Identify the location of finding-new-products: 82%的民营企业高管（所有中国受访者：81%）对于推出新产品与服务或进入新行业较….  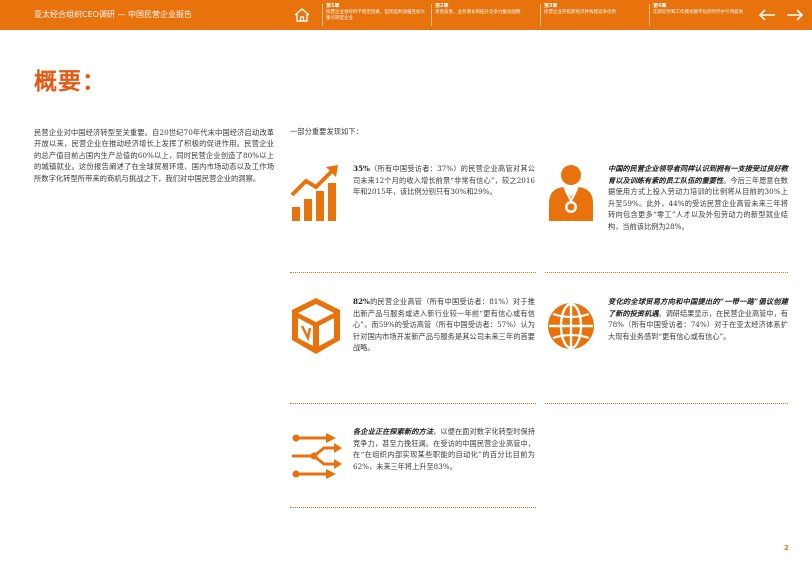
(415, 342).